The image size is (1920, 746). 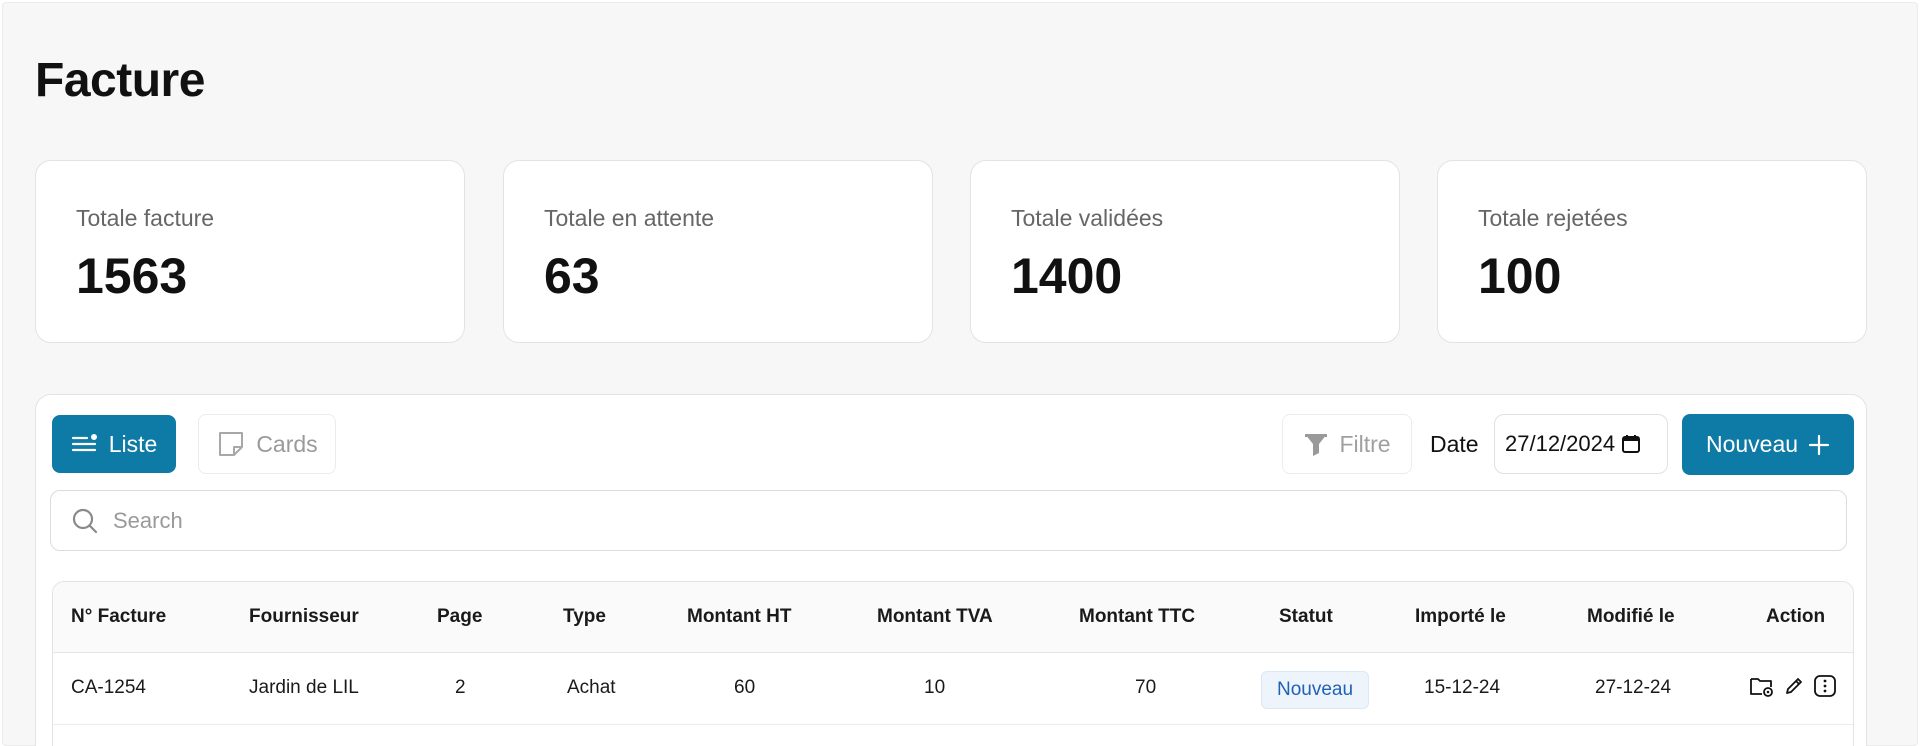 I want to click on search-input: Search, so click(x=948, y=520).